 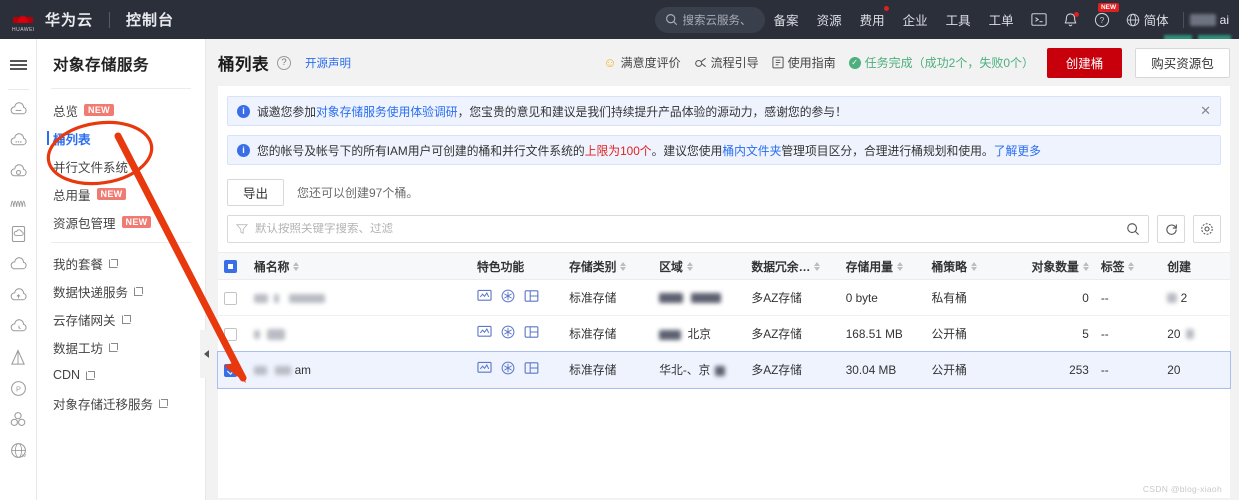 What do you see at coordinates (150, 19) in the screenshot?
I see `console-label: 控制台` at bounding box center [150, 19].